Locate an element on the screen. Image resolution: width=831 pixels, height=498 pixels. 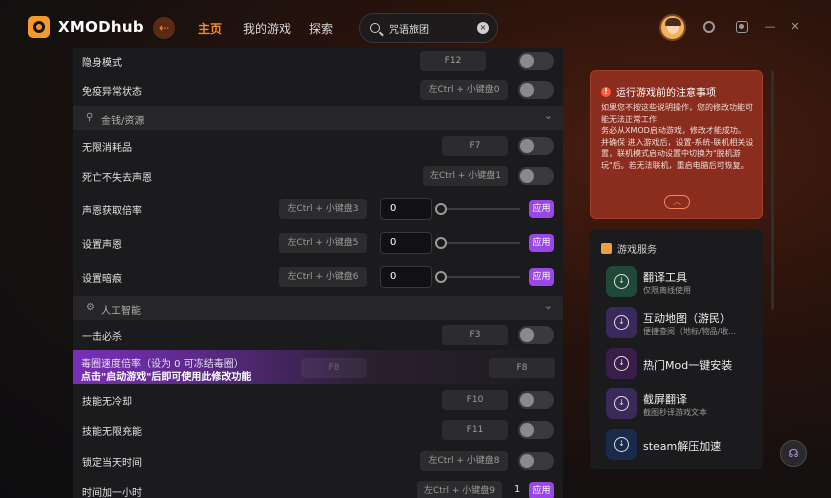
hotkey-button: 左Ctrl + 小键盘3 is located at coordinates (323, 209).